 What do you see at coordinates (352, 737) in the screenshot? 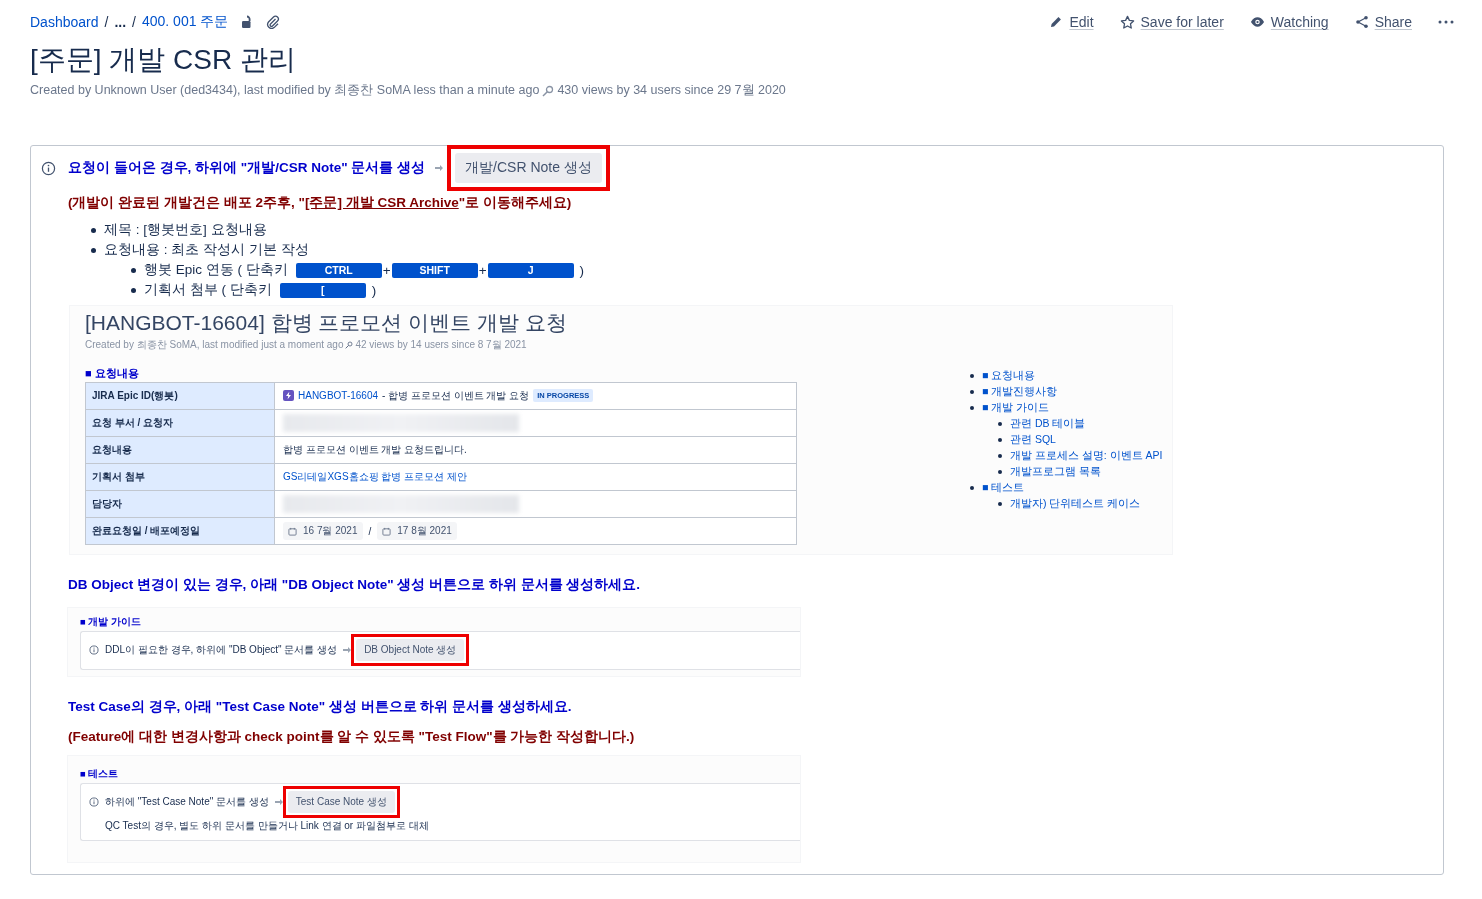
I see `notice-text: (Feature에 대한 변경사항과 check point를 알 수 있도록 "Test Flow"를 가능한 작성합니다.)` at bounding box center [352, 737].